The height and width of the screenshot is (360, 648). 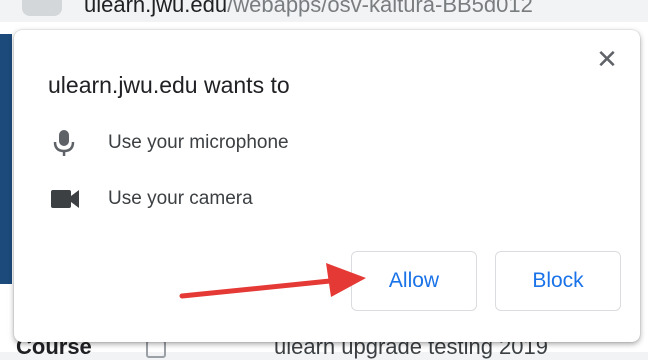 What do you see at coordinates (42, 8) in the screenshot?
I see `site-info-icon` at bounding box center [42, 8].